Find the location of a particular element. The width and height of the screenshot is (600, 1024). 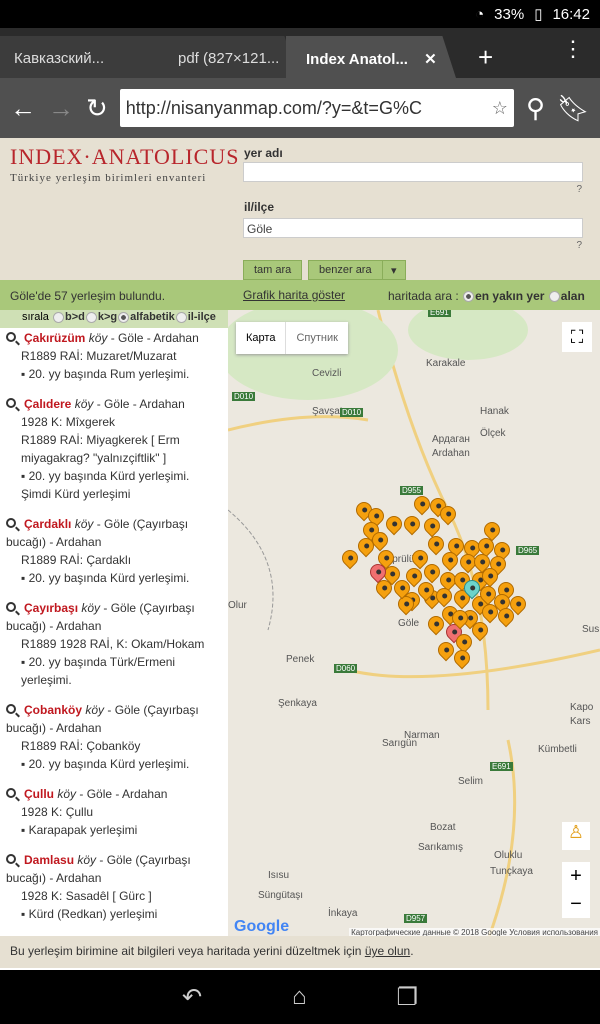

sort-radio-kg is located at coordinates (91, 317).